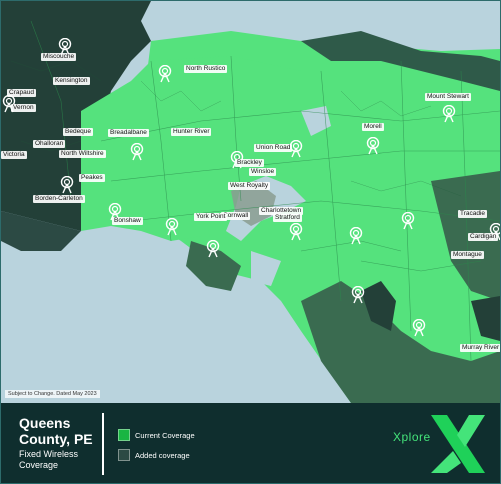 The height and width of the screenshot is (484, 501). Describe the element at coordinates (49, 459) in the screenshot. I see `map-subtitle: Fixed Wireless Coverage` at that location.